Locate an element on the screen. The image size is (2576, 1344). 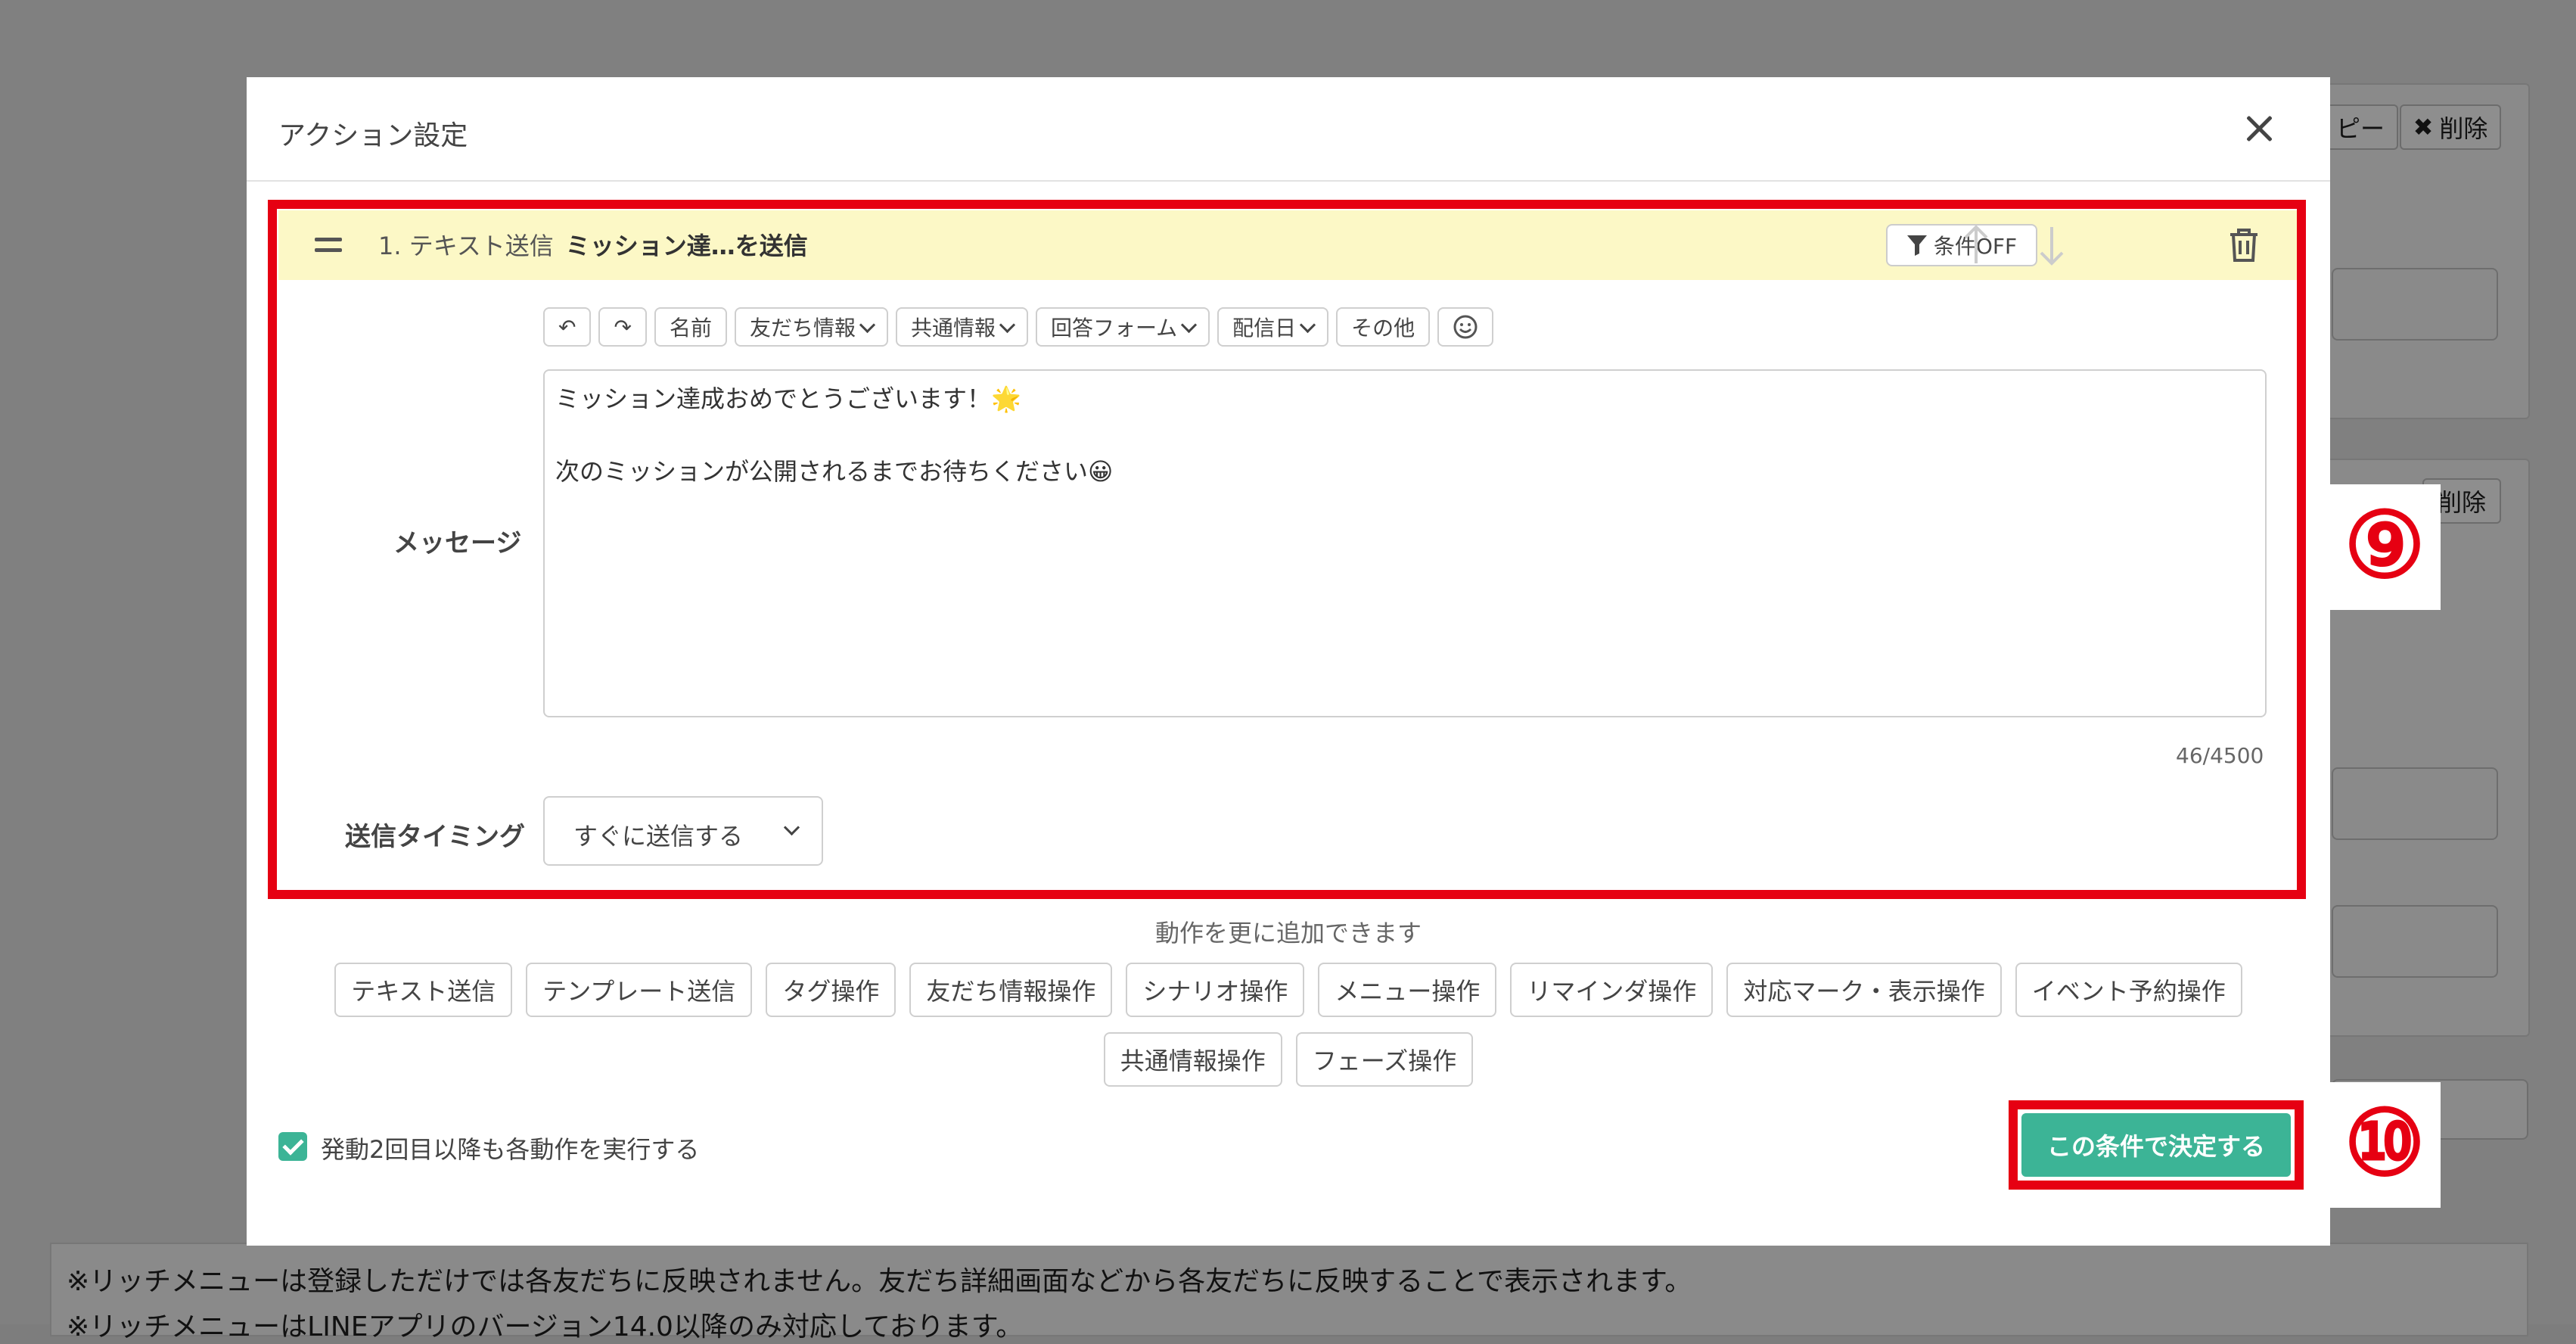
add-reminder-operation-button: リマインダ操作 is located at coordinates (1612, 990).